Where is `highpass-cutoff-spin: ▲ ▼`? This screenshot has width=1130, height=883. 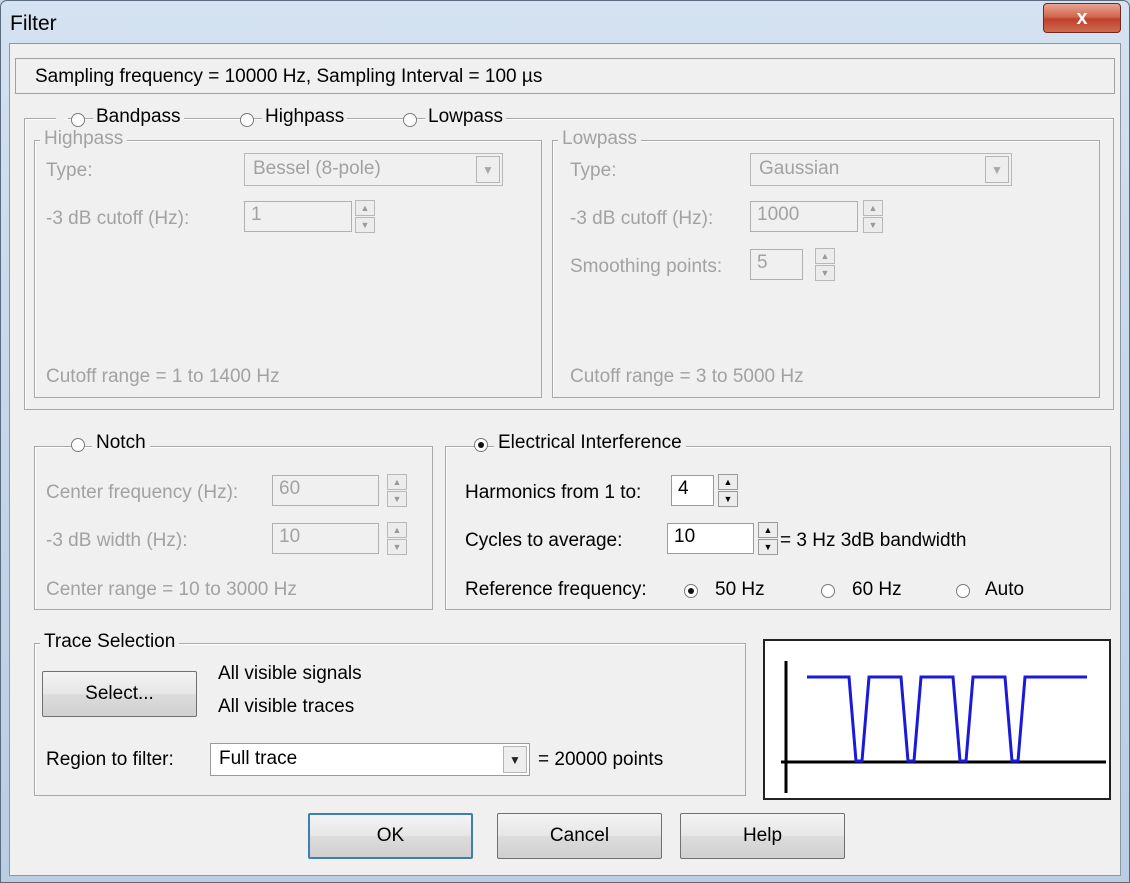
highpass-cutoff-spin: ▲ ▼ is located at coordinates (365, 216).